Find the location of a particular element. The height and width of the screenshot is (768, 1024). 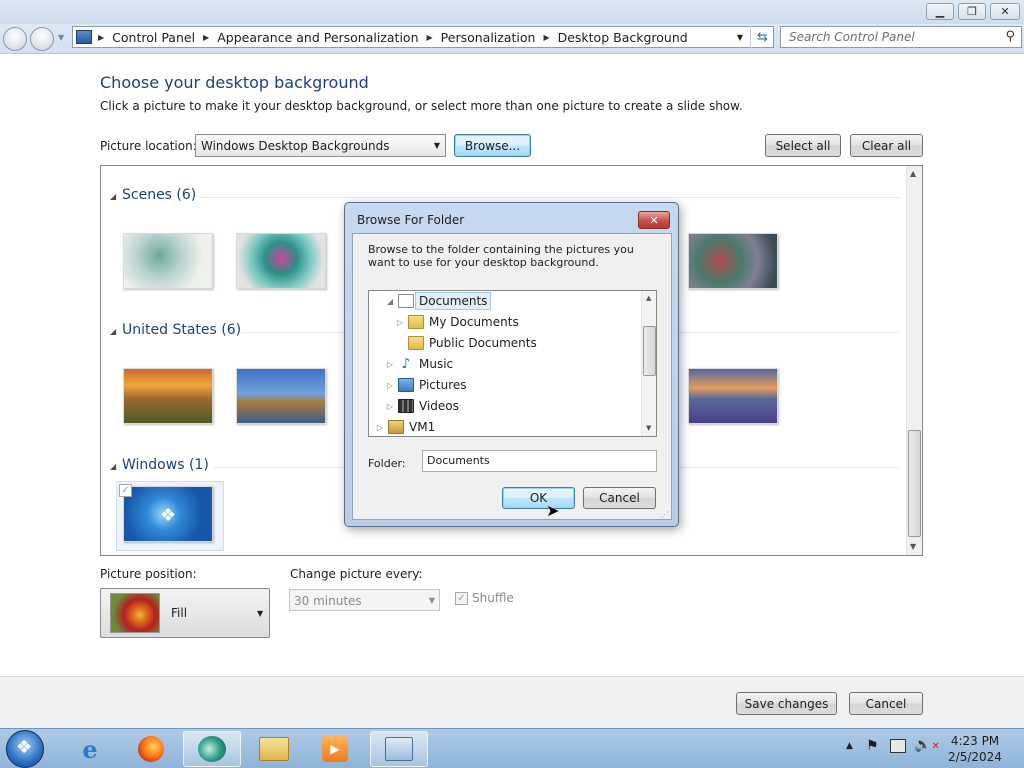

tree-item-documents: ◢ Documents is located at coordinates (438, 301).